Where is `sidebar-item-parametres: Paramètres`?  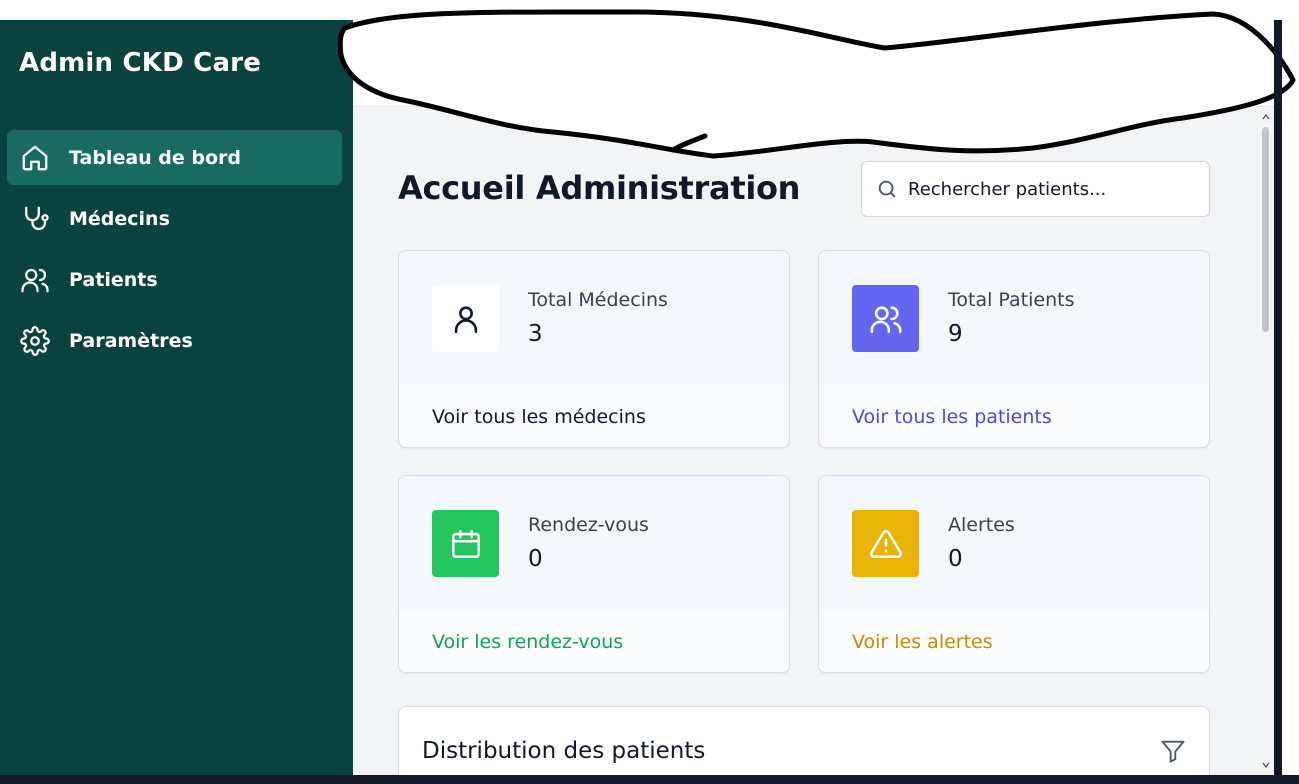 sidebar-item-parametres: Paramètres is located at coordinates (174, 340).